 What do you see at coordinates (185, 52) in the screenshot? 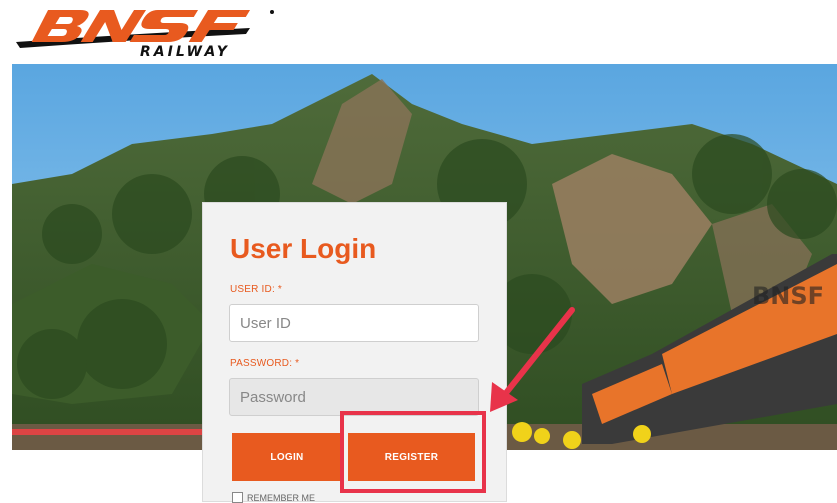
I see `logo-subtitle: RAILWAY` at bounding box center [185, 52].